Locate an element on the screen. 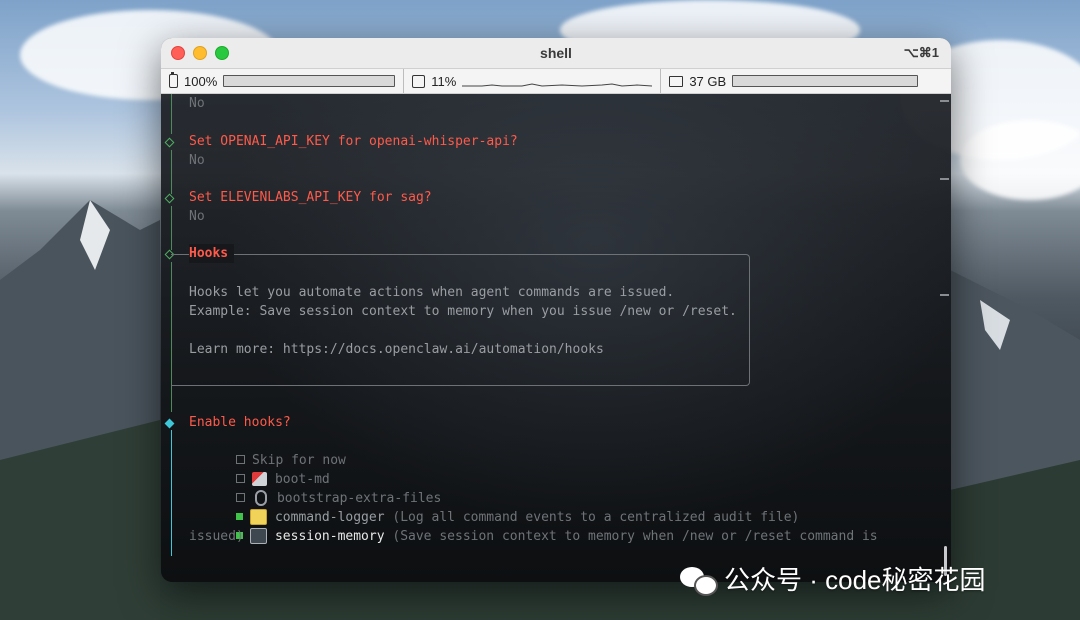 The width and height of the screenshot is (1080, 620). question-elevenlabs-key: Set ELEVENLABS_API_KEY for sag? is located at coordinates (310, 197).